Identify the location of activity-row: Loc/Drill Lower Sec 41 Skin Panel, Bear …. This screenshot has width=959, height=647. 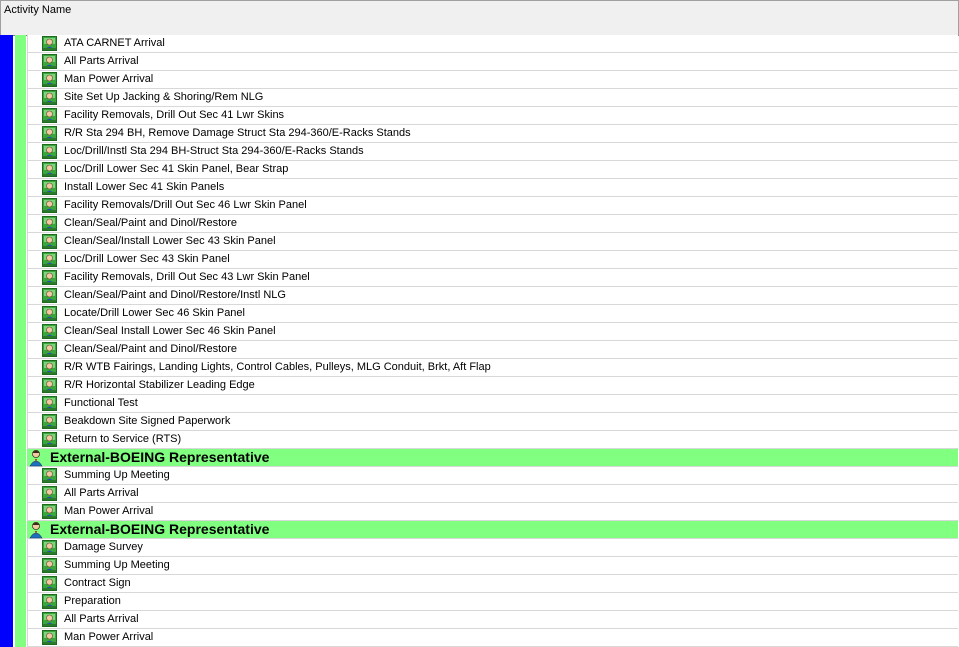
(492, 170).